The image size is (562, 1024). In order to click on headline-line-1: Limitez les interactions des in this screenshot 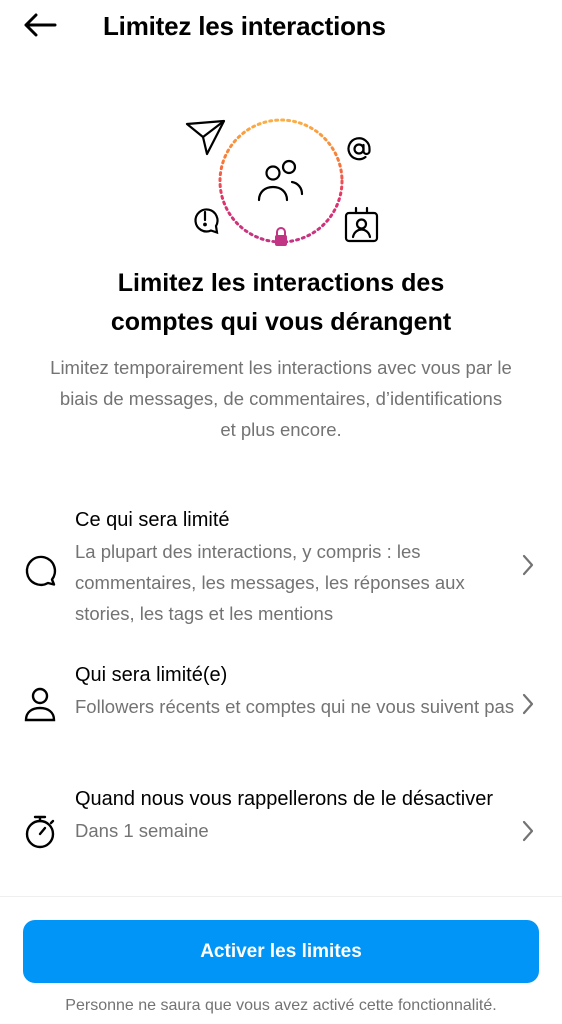, I will do `click(281, 283)`.